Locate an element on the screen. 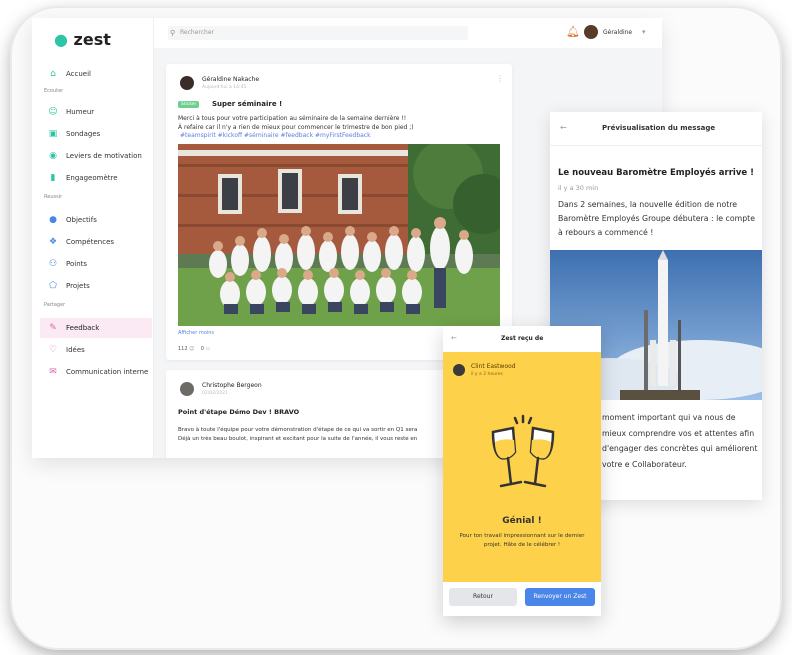  sidebar-item-sondages: ▣ Sondages is located at coordinates (96, 134).